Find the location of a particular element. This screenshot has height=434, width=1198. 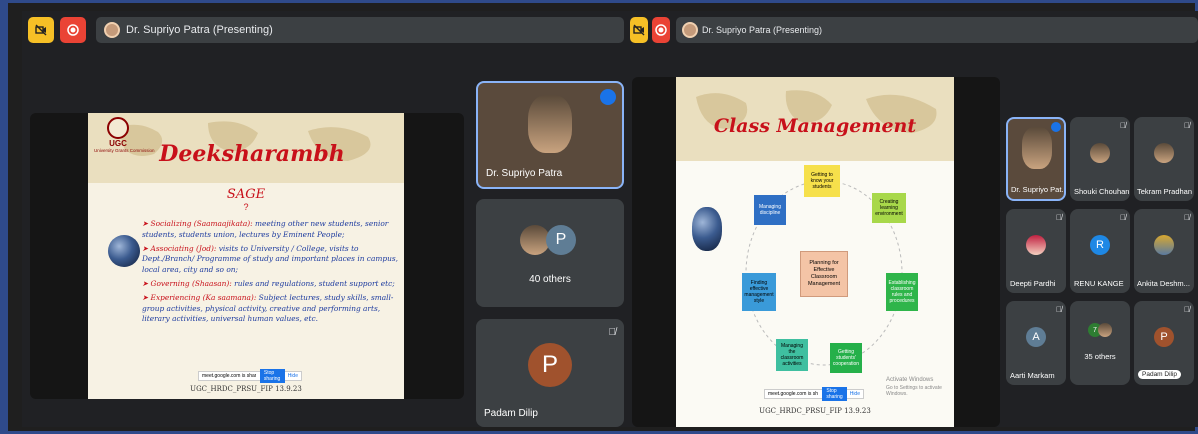

tile-dr-supriyo-patra: Dr. Supriyo Patra is located at coordinates (550, 135).